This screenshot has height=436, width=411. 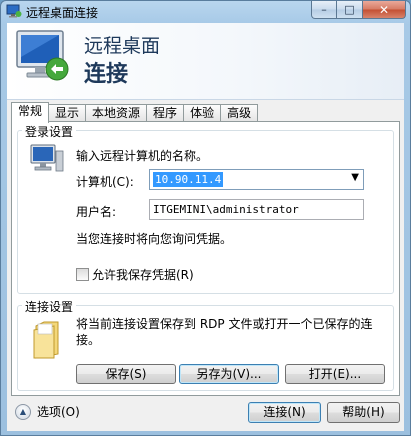 What do you see at coordinates (105, 182) in the screenshot?
I see `computer-label: 计算机(C):` at bounding box center [105, 182].